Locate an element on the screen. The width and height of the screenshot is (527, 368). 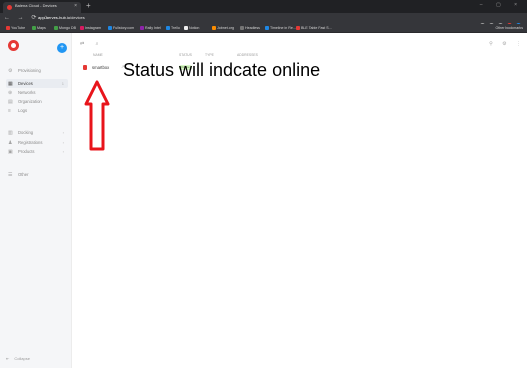
up-arrow-shape is located at coordinates (97, 115).